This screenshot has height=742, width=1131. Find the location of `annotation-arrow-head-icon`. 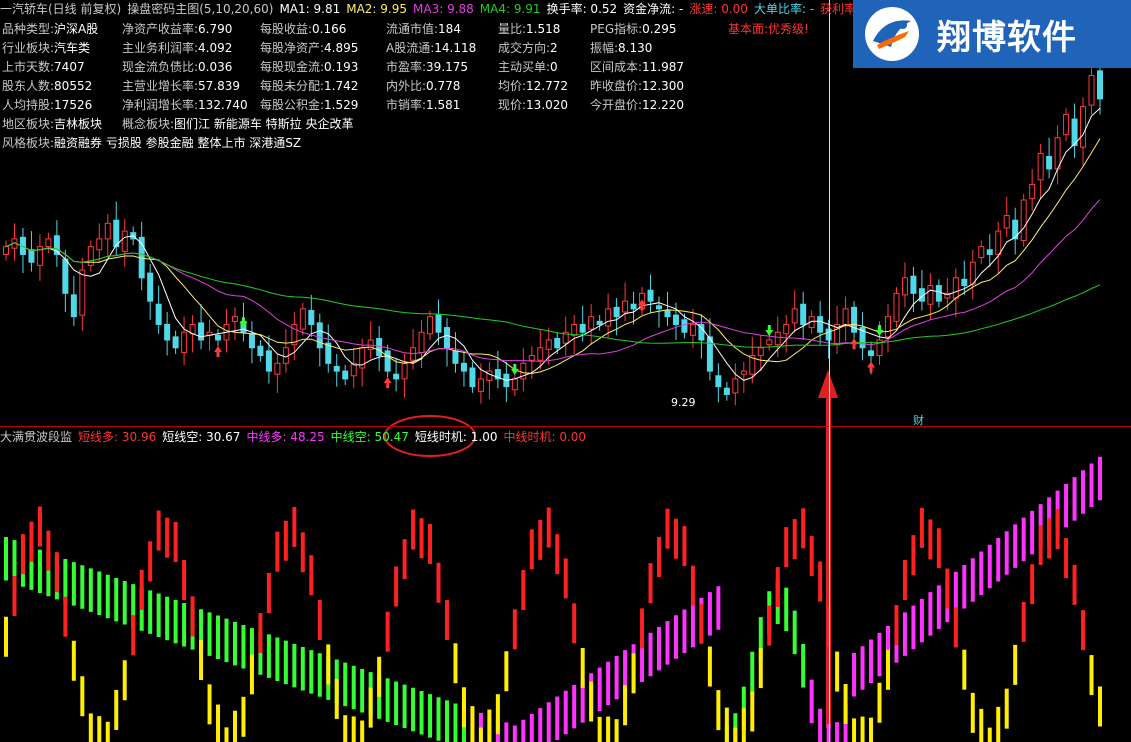

annotation-arrow-head-icon is located at coordinates (828, 384).